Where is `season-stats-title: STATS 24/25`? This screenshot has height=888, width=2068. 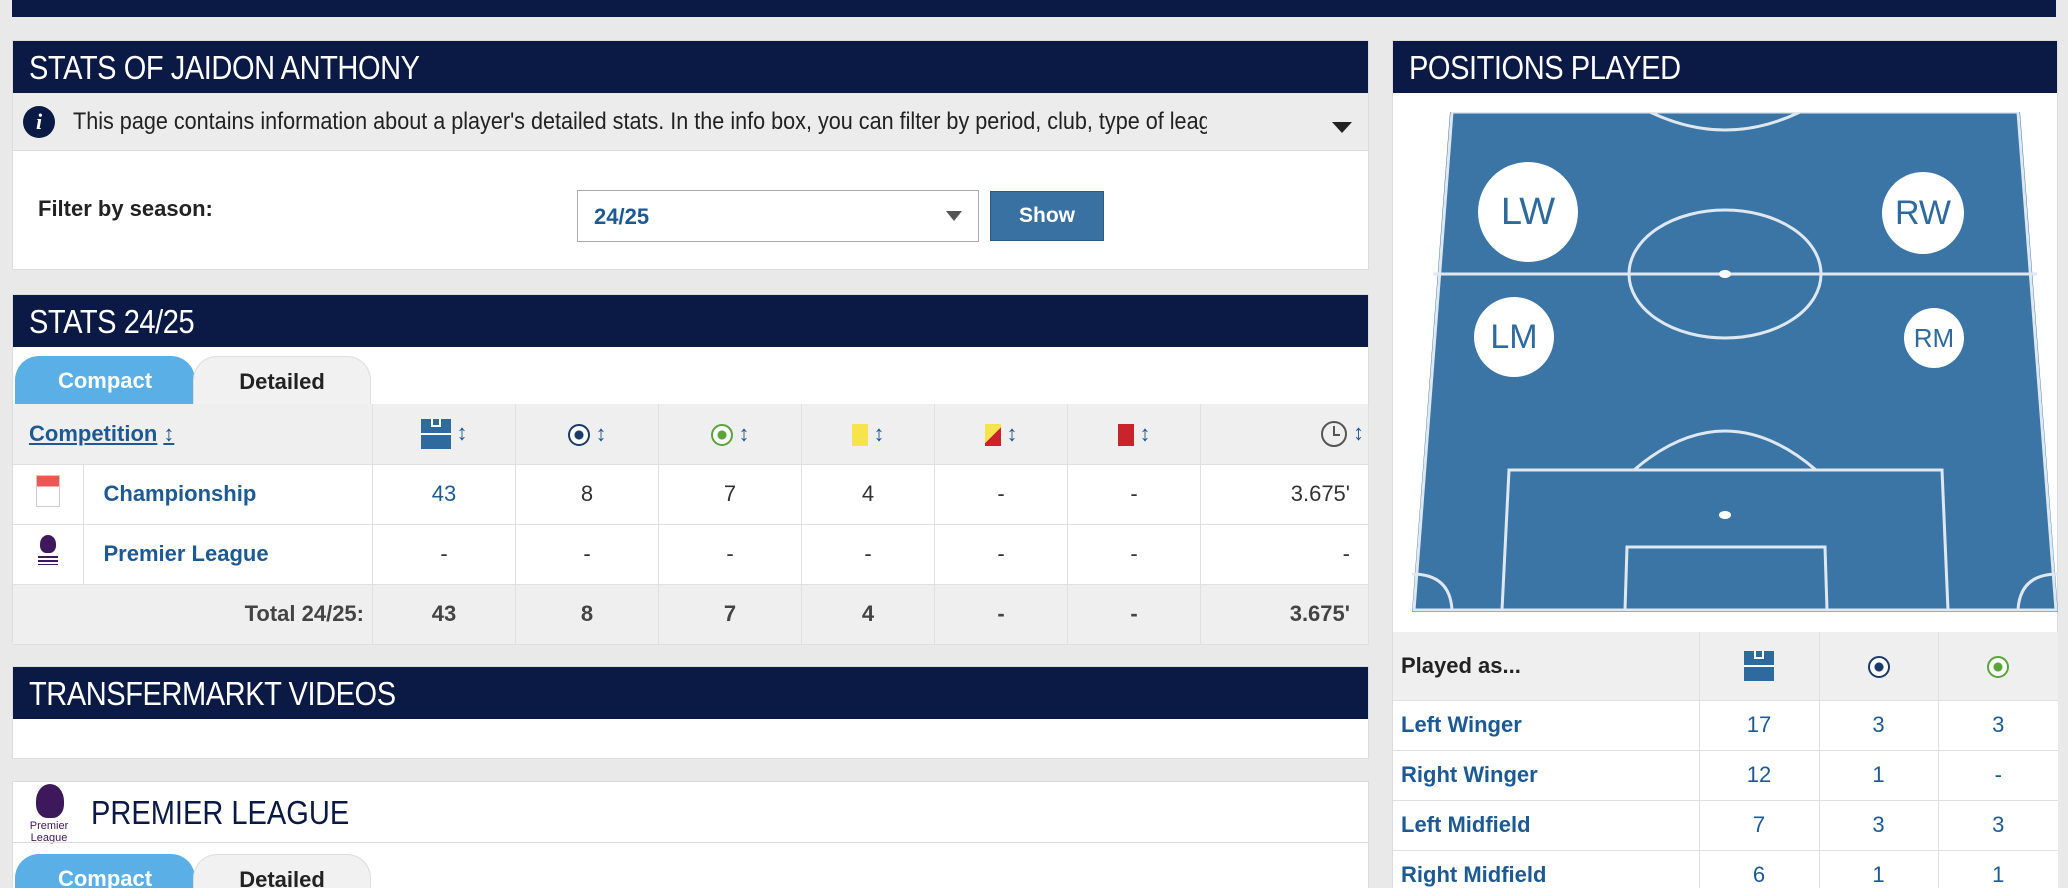 season-stats-title: STATS 24/25 is located at coordinates (690, 321).